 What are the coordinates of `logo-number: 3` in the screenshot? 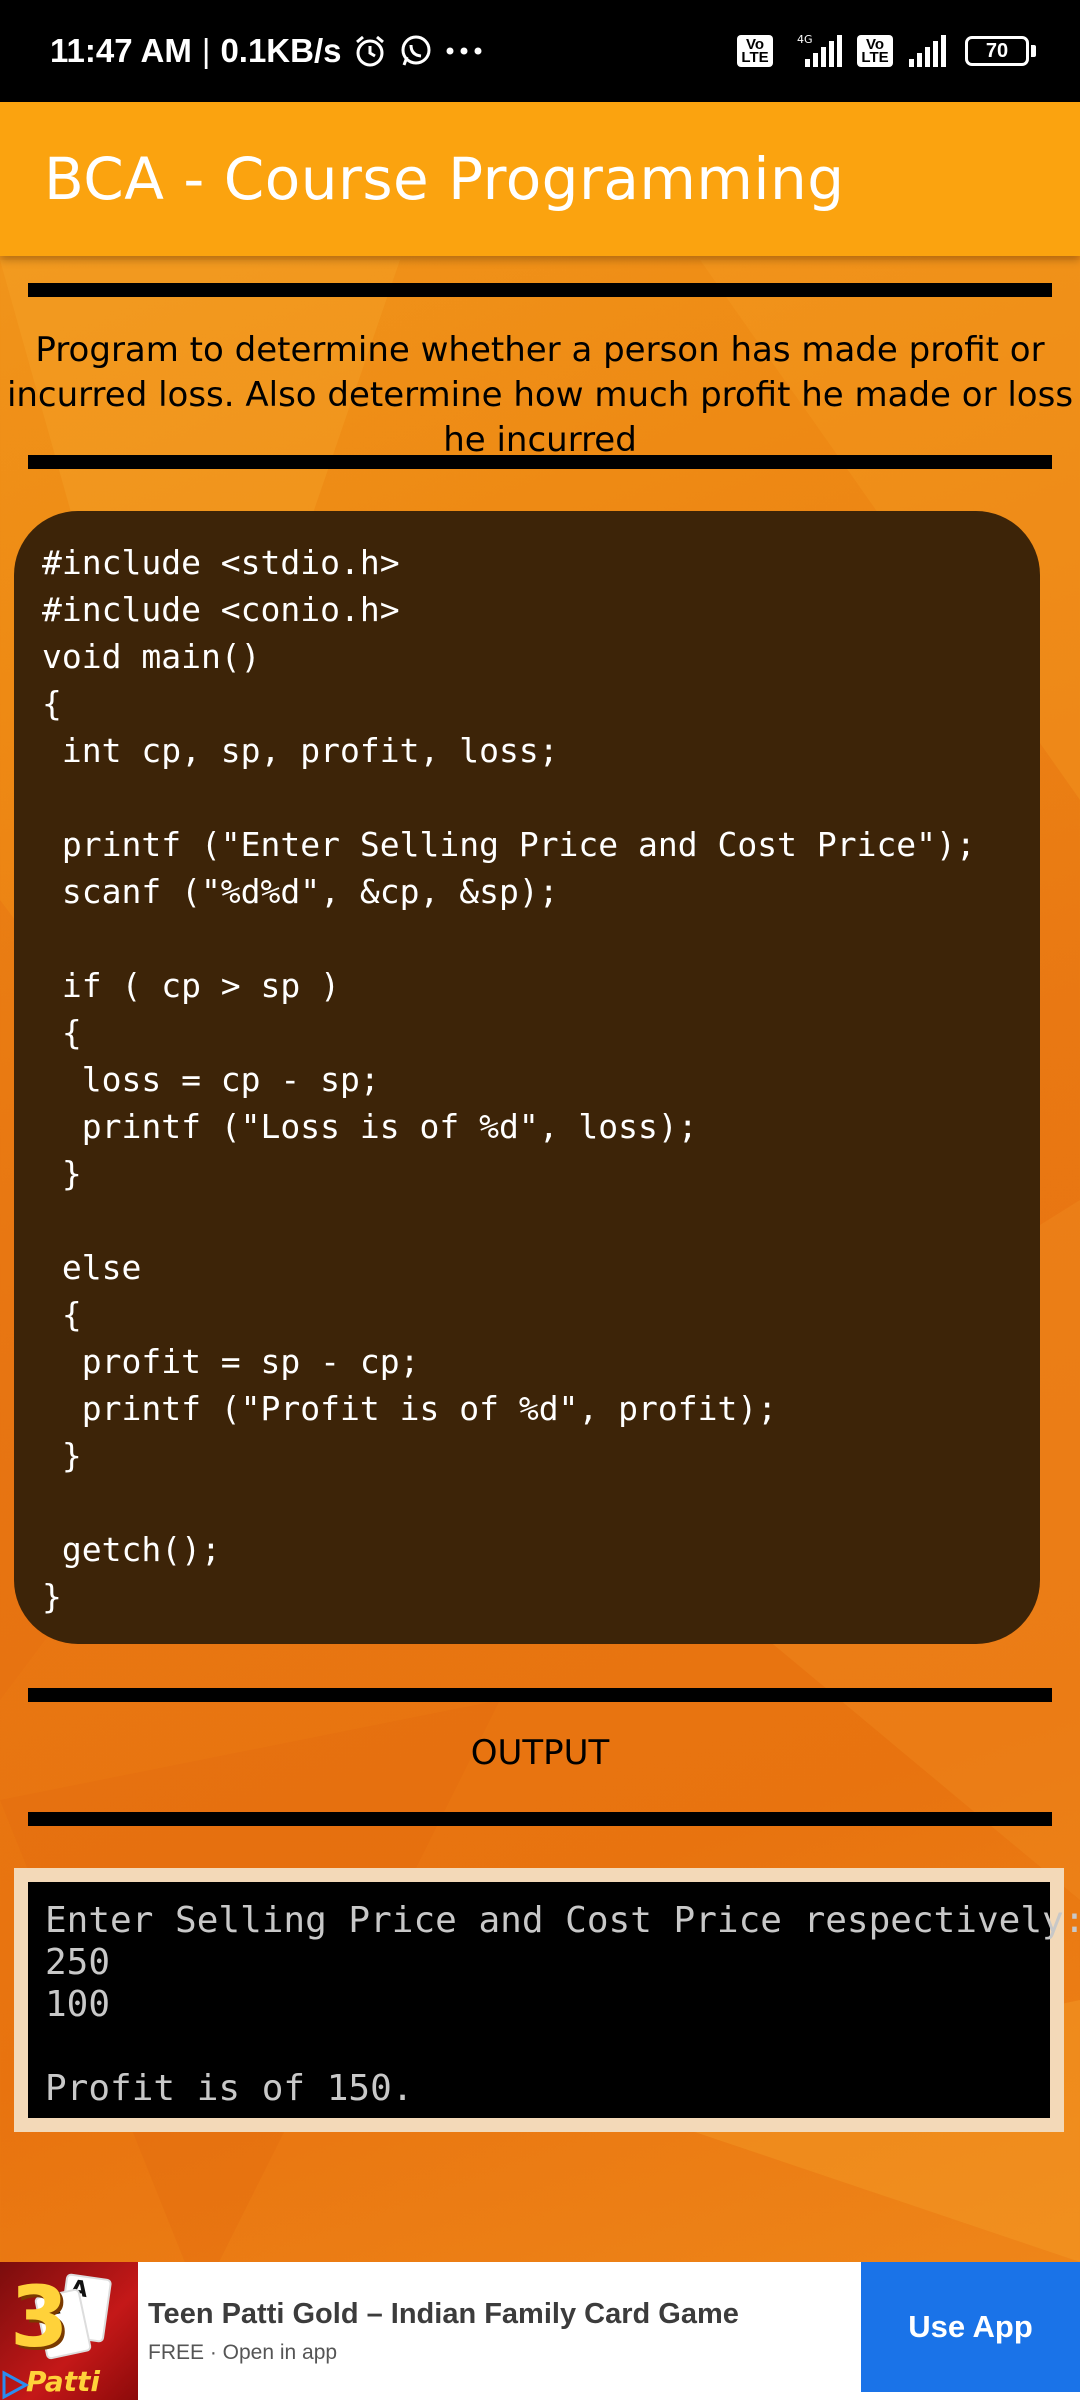 It's located at (39, 2317).